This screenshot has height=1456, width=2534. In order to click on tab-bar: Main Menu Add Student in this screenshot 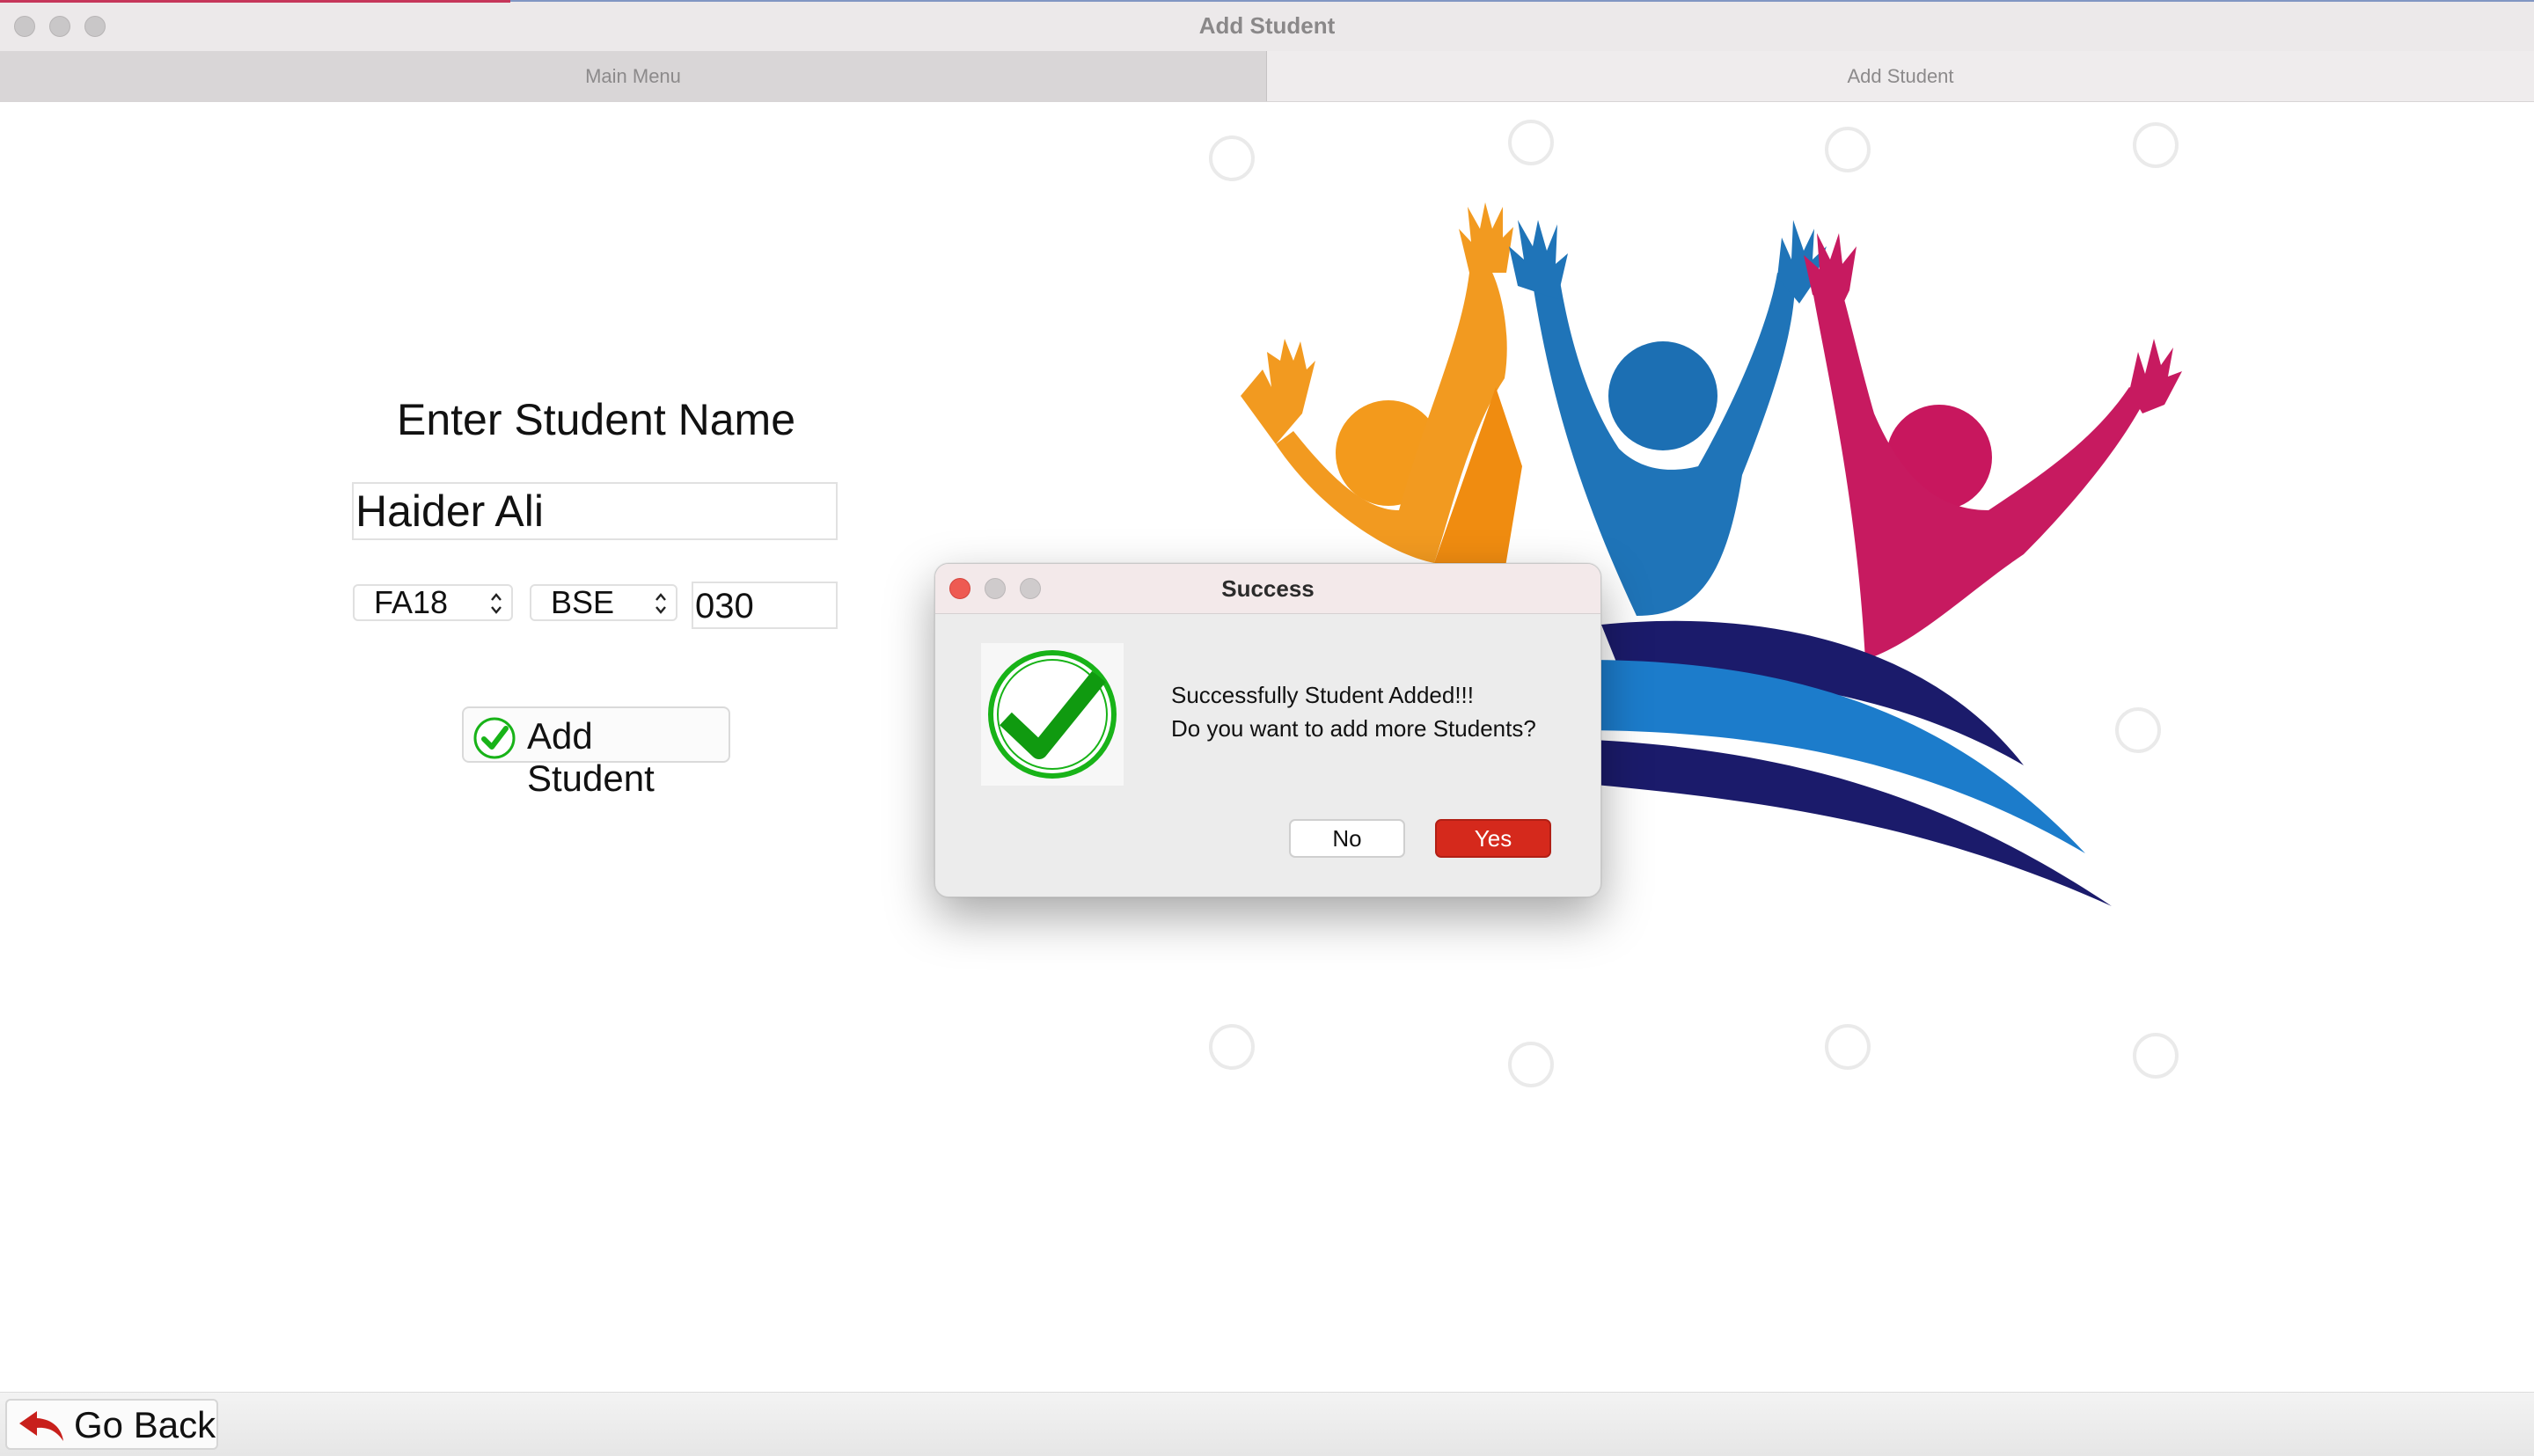, I will do `click(1267, 76)`.